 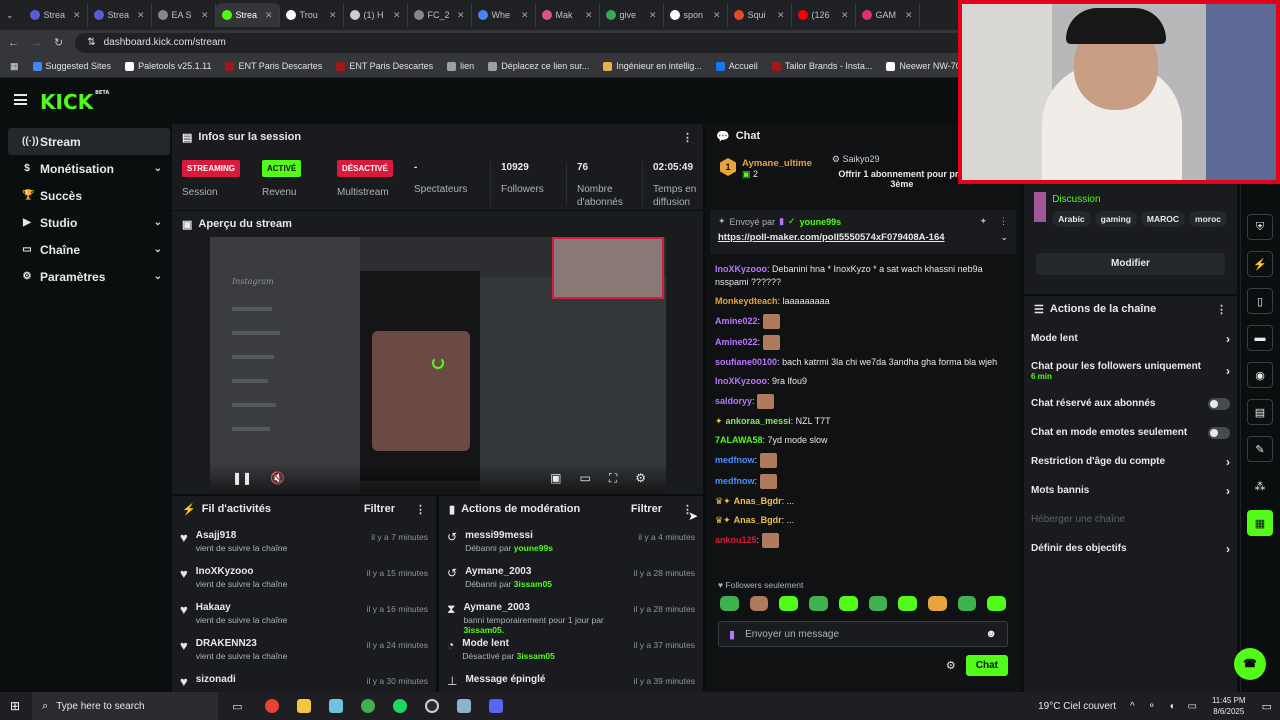 What do you see at coordinates (1260, 227) in the screenshot?
I see `rail-shield-icon: ⛨` at bounding box center [1260, 227].